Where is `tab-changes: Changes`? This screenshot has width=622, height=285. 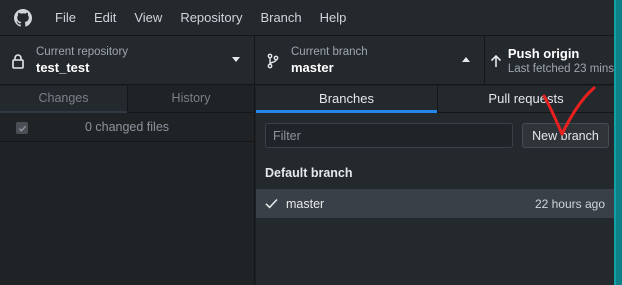 tab-changes: Changes is located at coordinates (63, 99).